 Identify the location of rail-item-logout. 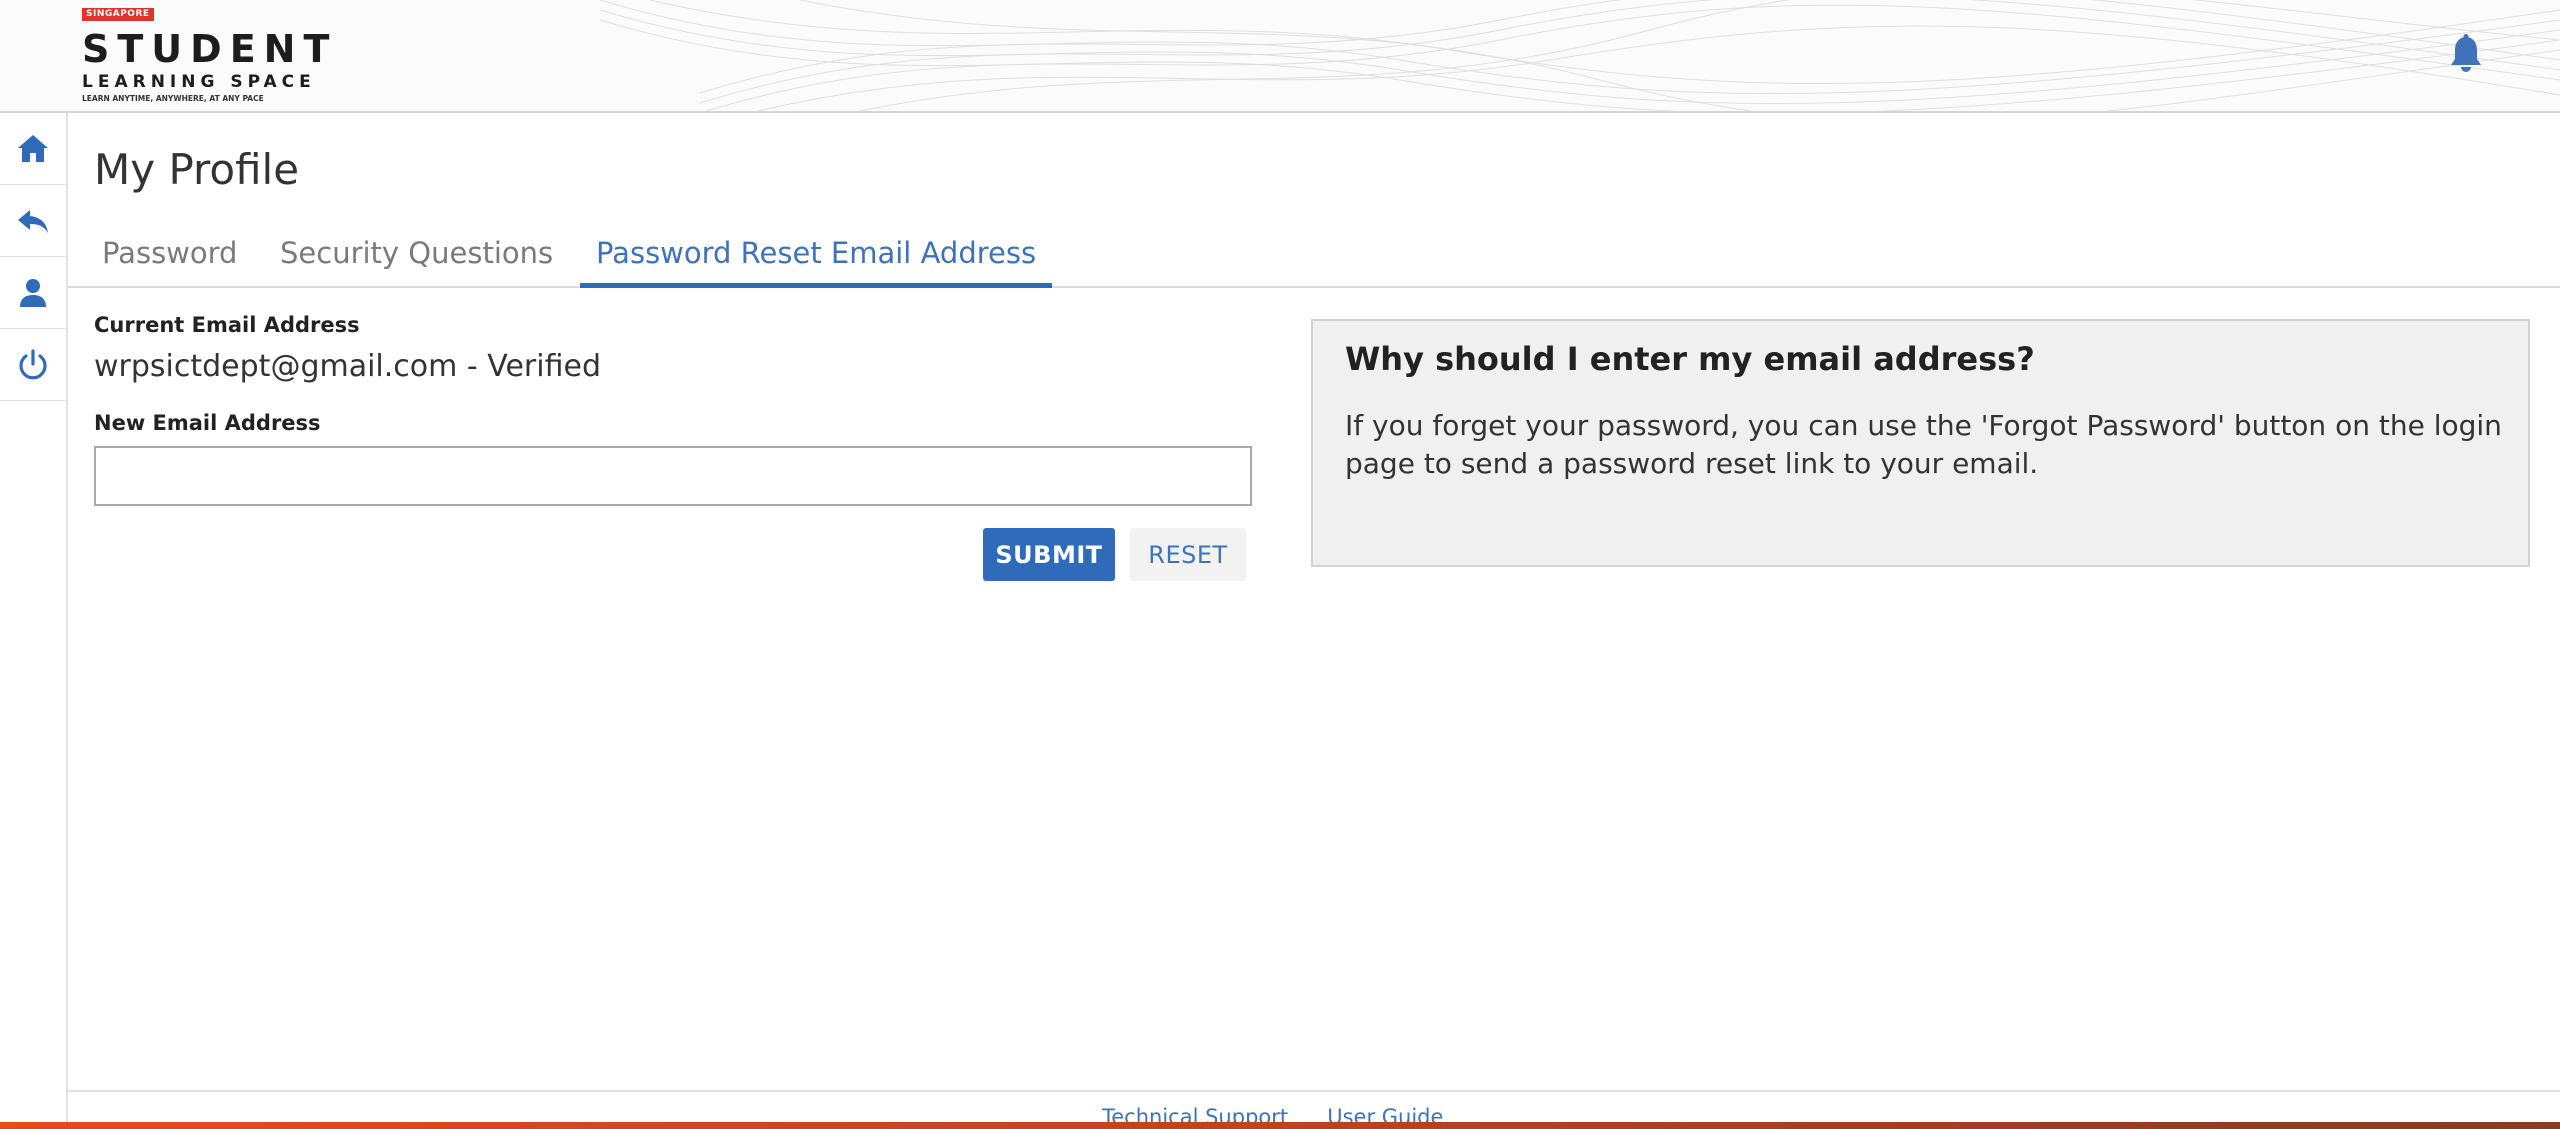
(33, 365).